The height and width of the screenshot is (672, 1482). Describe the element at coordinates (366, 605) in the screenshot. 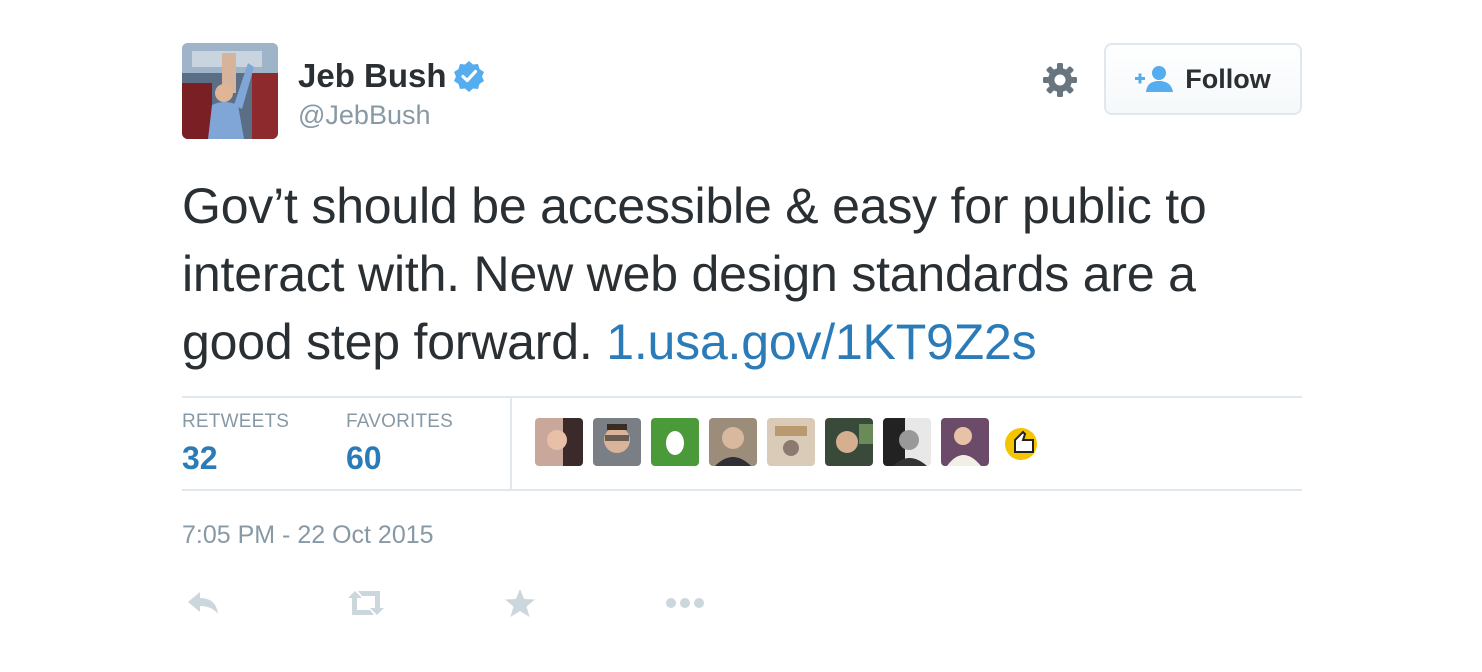

I see `retweet-icon` at that location.